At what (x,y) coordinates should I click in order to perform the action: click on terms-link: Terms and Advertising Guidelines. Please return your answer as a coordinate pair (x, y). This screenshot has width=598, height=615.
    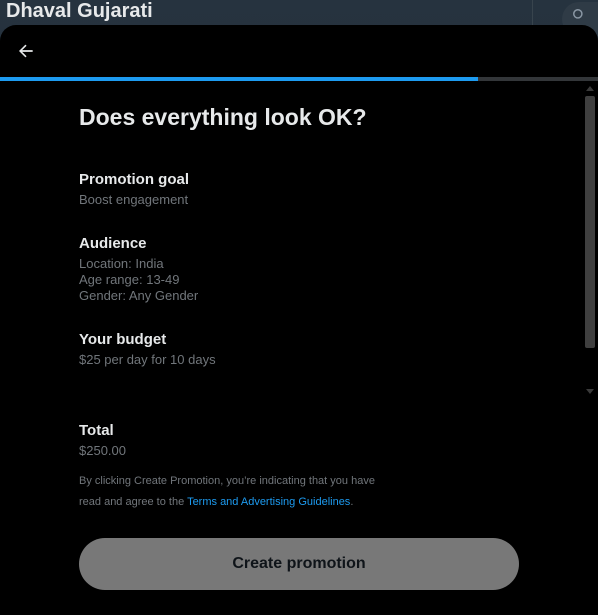
    Looking at the image, I should click on (268, 502).